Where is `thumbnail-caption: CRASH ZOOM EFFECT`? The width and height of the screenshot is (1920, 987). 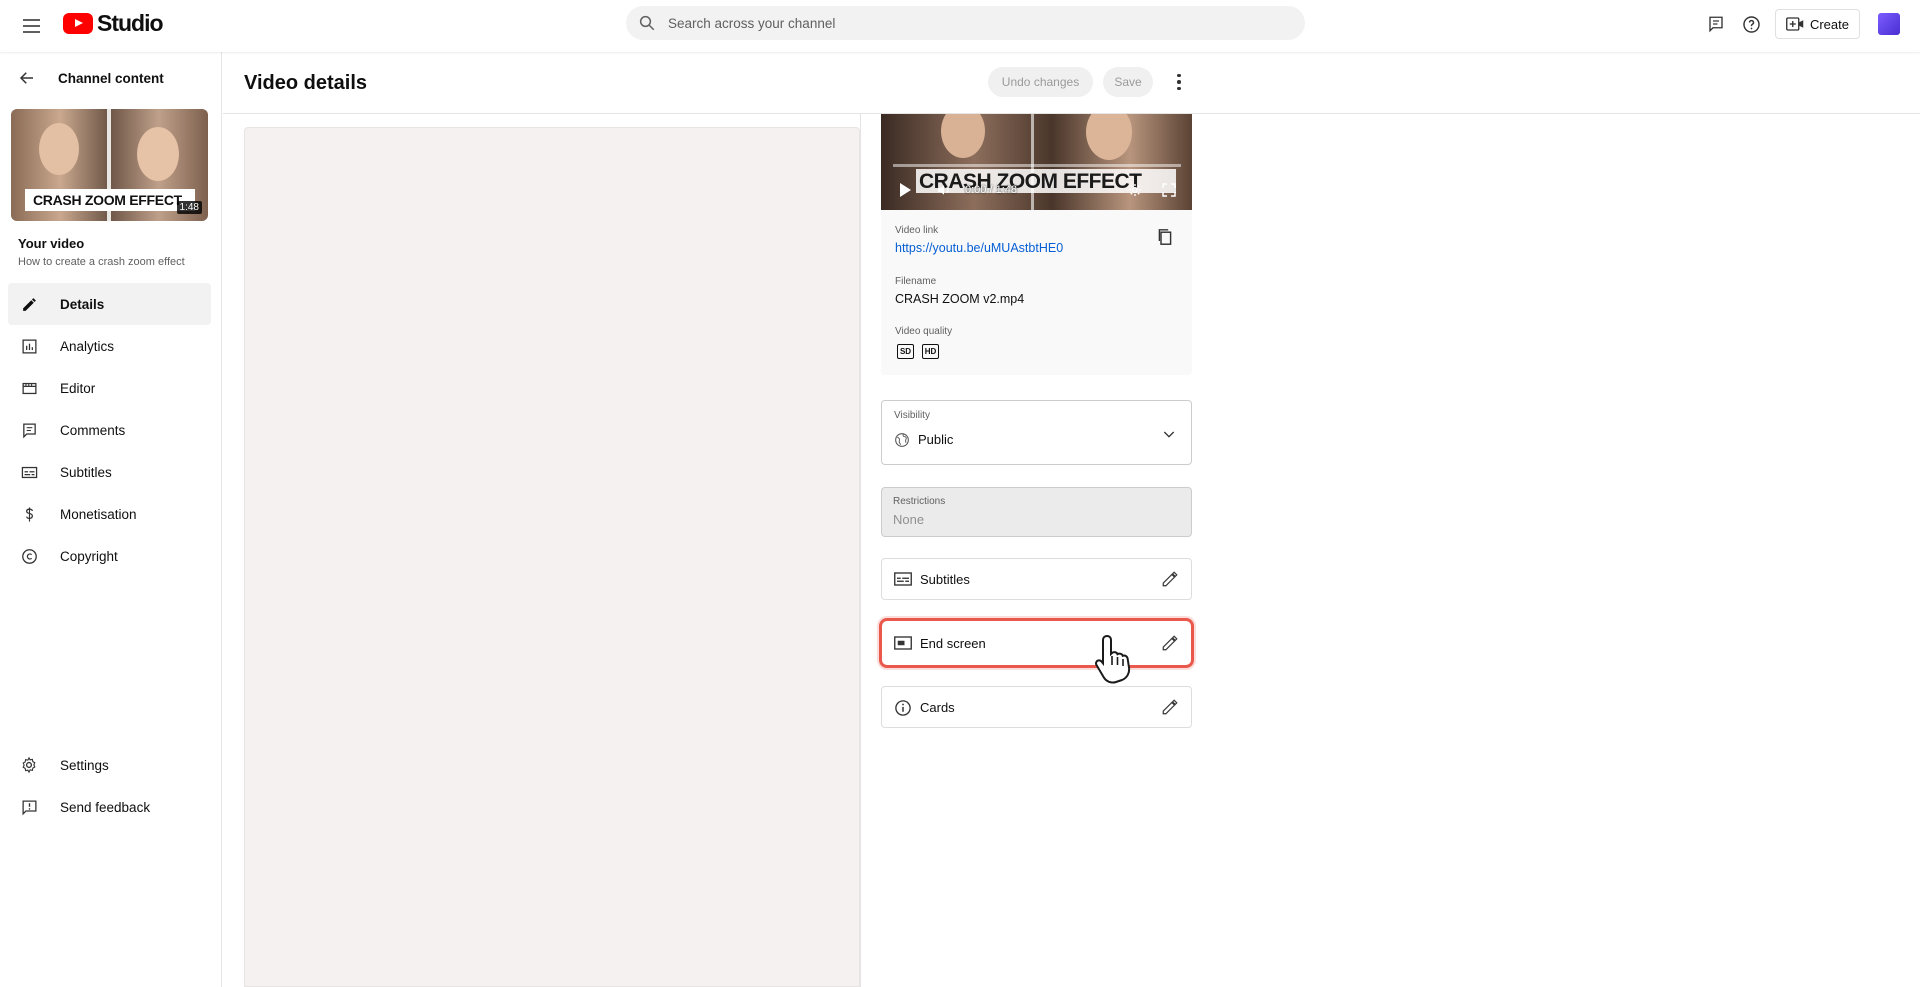 thumbnail-caption: CRASH ZOOM EFFECT is located at coordinates (107, 200).